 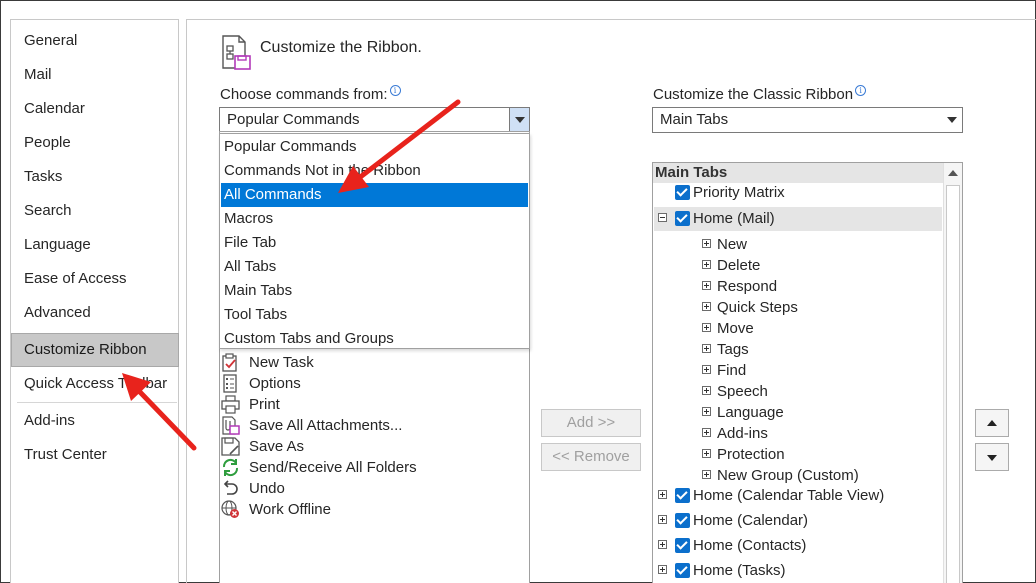 What do you see at coordinates (95, 350) in the screenshot?
I see `sidebar-item-customize-ribbon: Customize Ribbon` at bounding box center [95, 350].